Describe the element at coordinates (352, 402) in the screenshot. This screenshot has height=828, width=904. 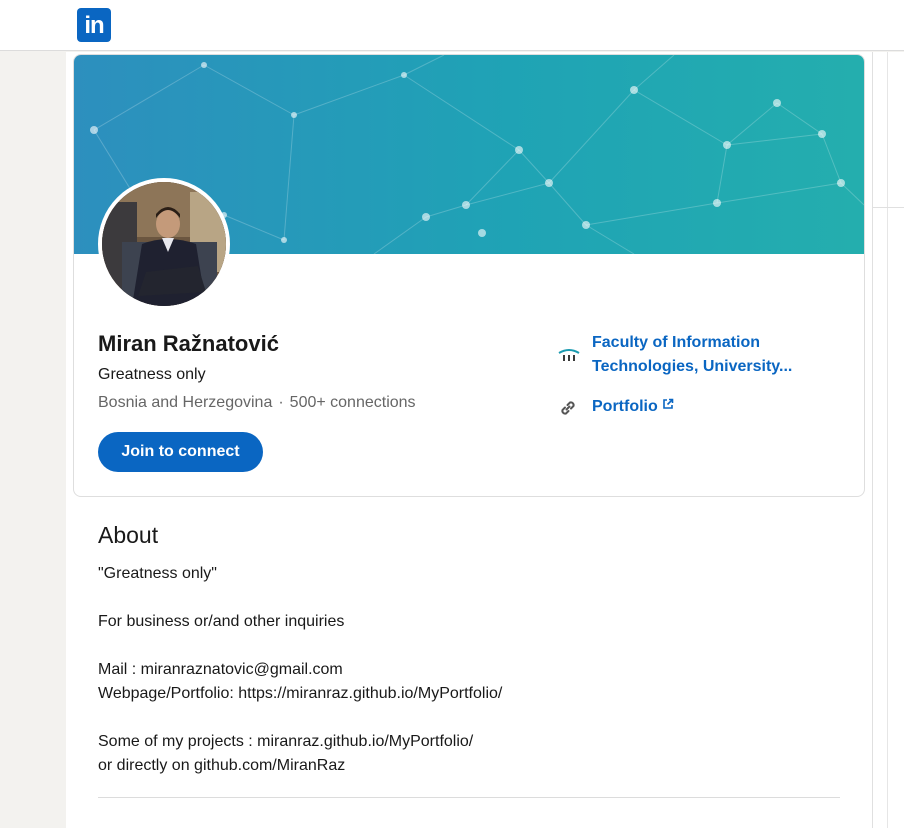
I see `profile-connections: 500+ connections` at that location.